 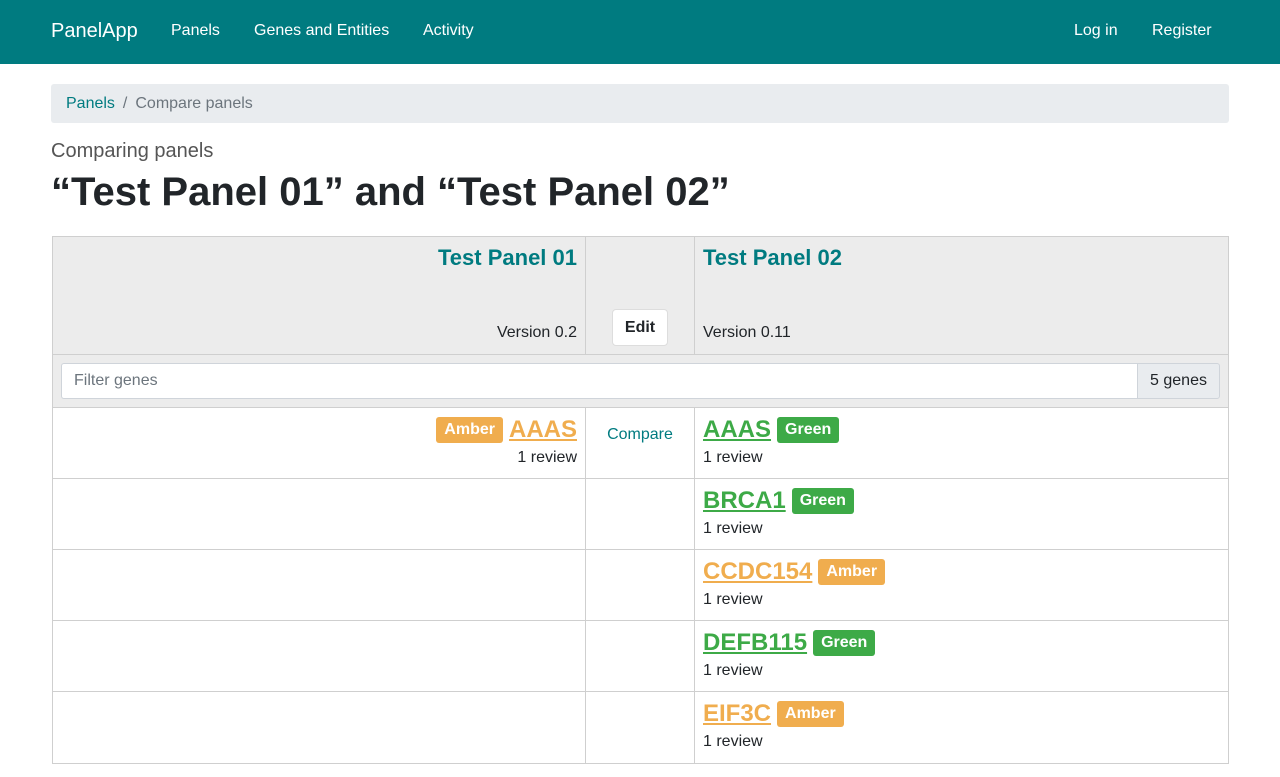 What do you see at coordinates (961, 443) in the screenshot?
I see `right-gene-cell: AAAS Green 1 review` at bounding box center [961, 443].